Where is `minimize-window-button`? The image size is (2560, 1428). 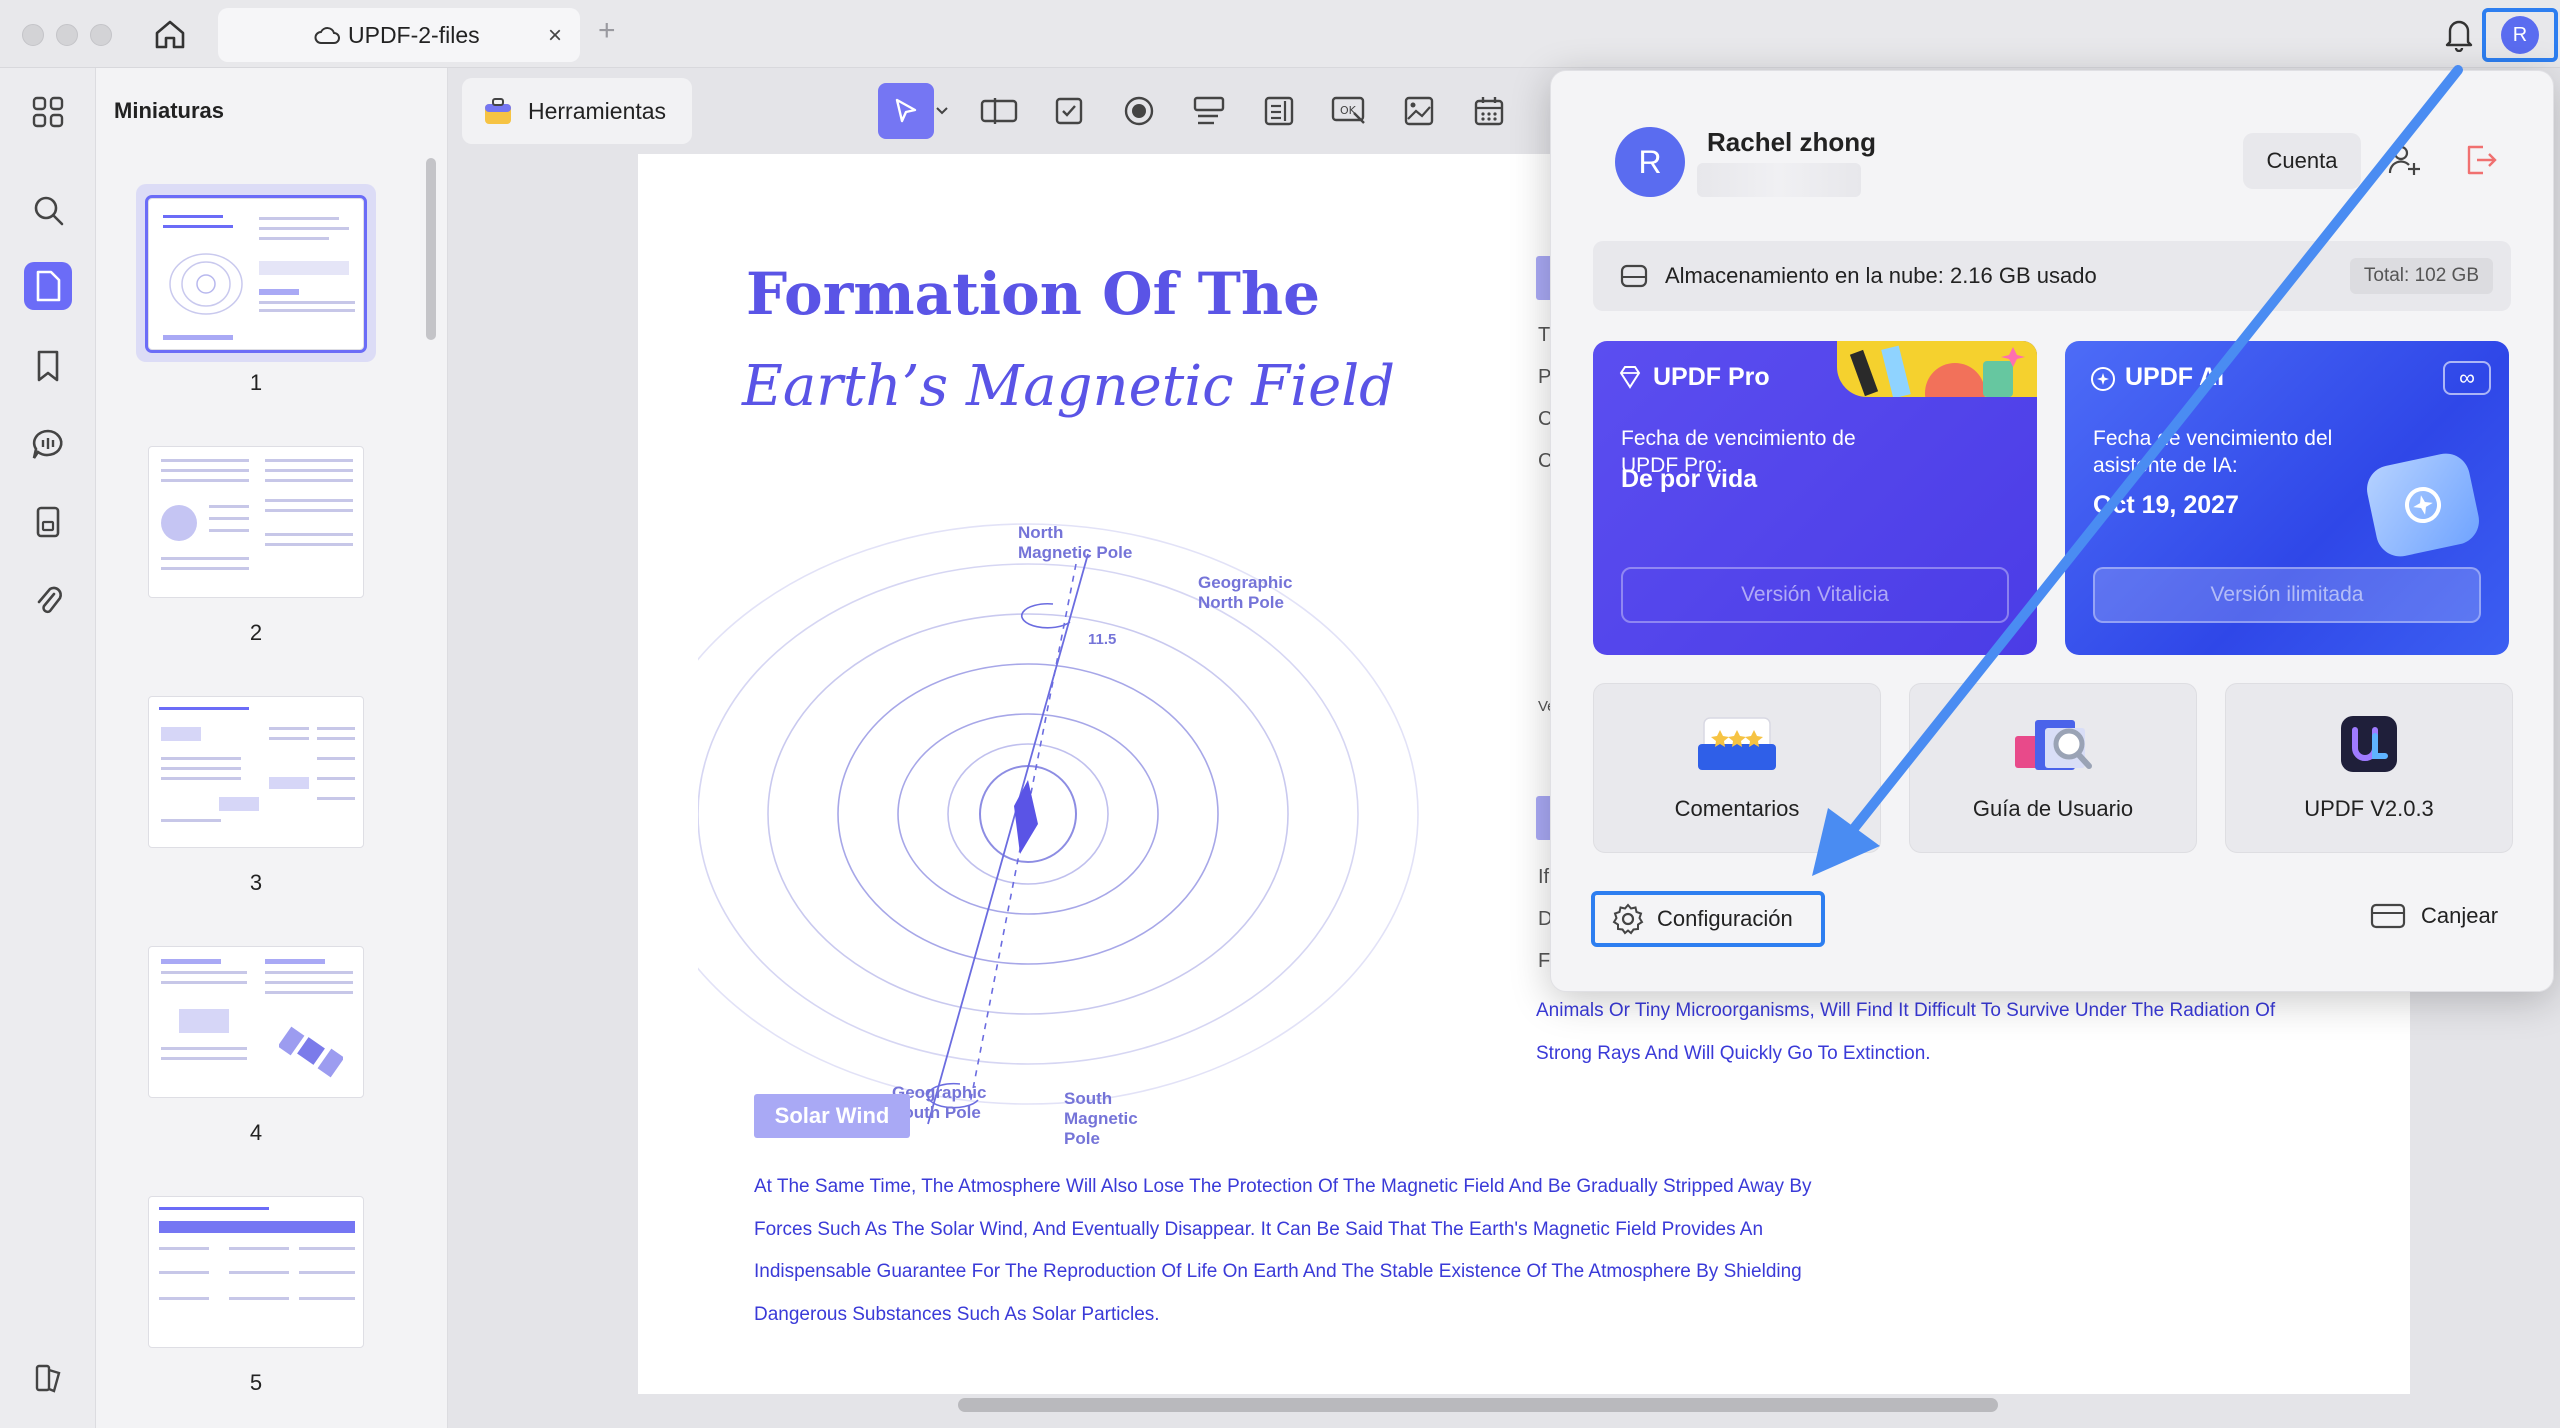
minimize-window-button is located at coordinates (67, 35).